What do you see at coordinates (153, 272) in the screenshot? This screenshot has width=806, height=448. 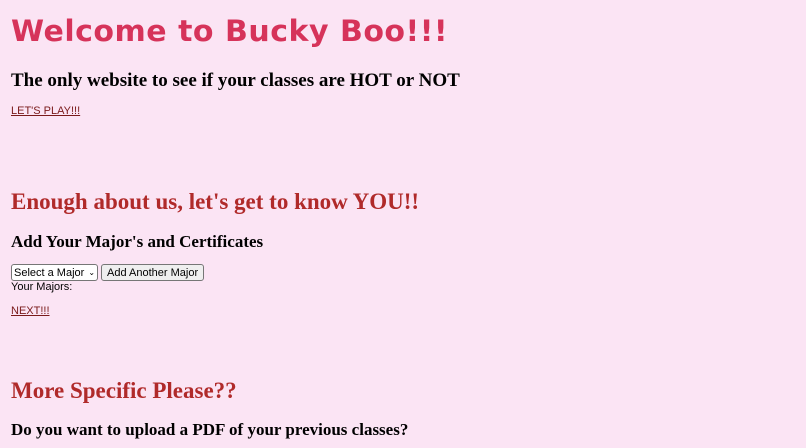 I see `add-another-major-button: Add Another Major` at bounding box center [153, 272].